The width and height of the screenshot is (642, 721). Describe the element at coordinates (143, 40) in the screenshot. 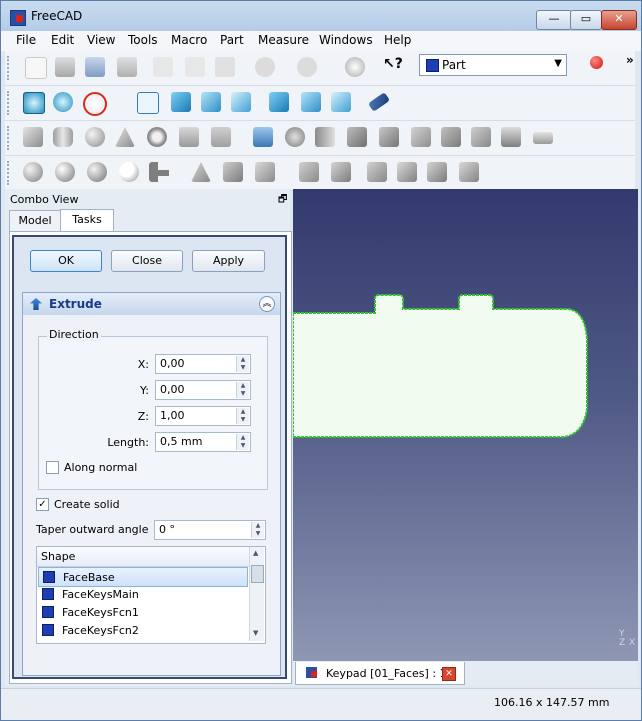

I see `menu-tools: Tools` at that location.